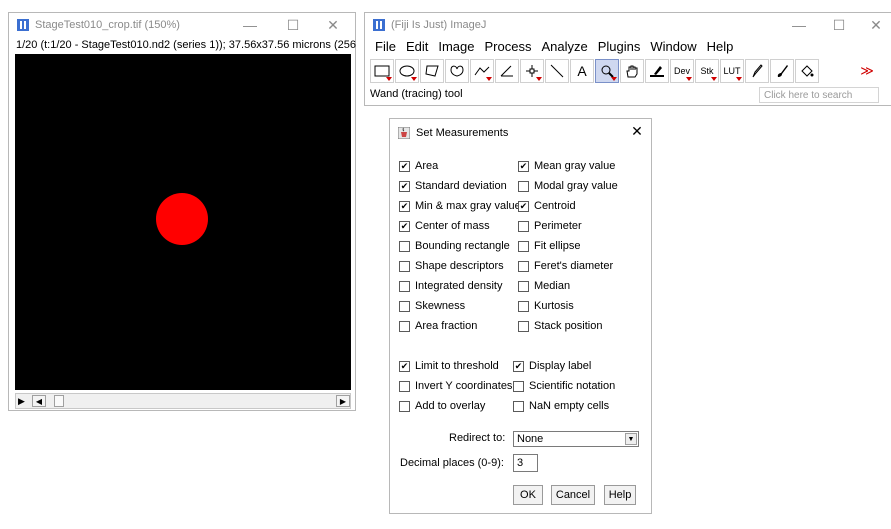 This screenshot has width=891, height=529. I want to click on menu-window: Window, so click(673, 46).